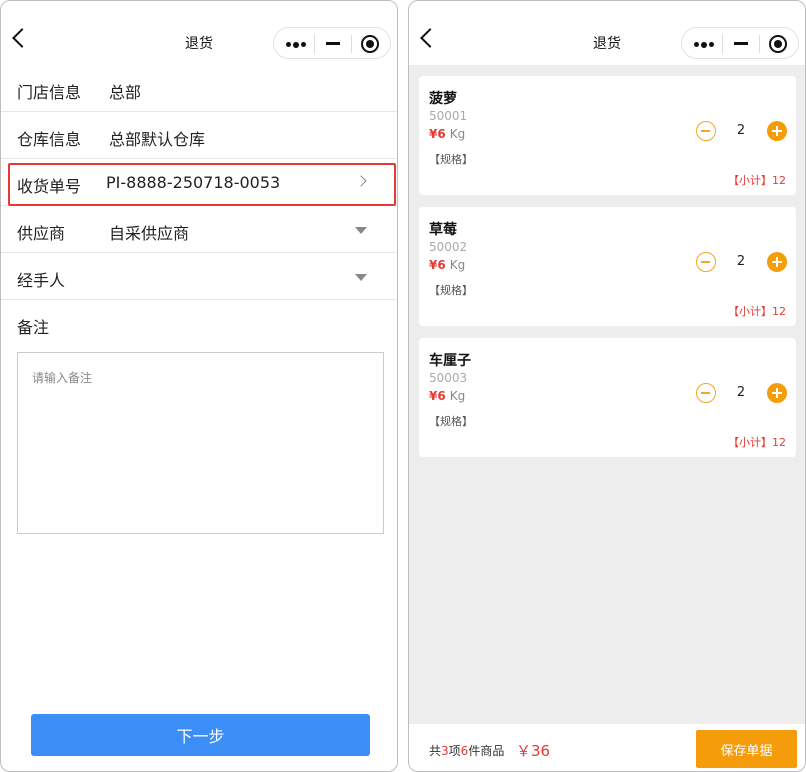 The image size is (806, 772). What do you see at coordinates (746, 749) in the screenshot?
I see `save-document-button: 保存单据` at bounding box center [746, 749].